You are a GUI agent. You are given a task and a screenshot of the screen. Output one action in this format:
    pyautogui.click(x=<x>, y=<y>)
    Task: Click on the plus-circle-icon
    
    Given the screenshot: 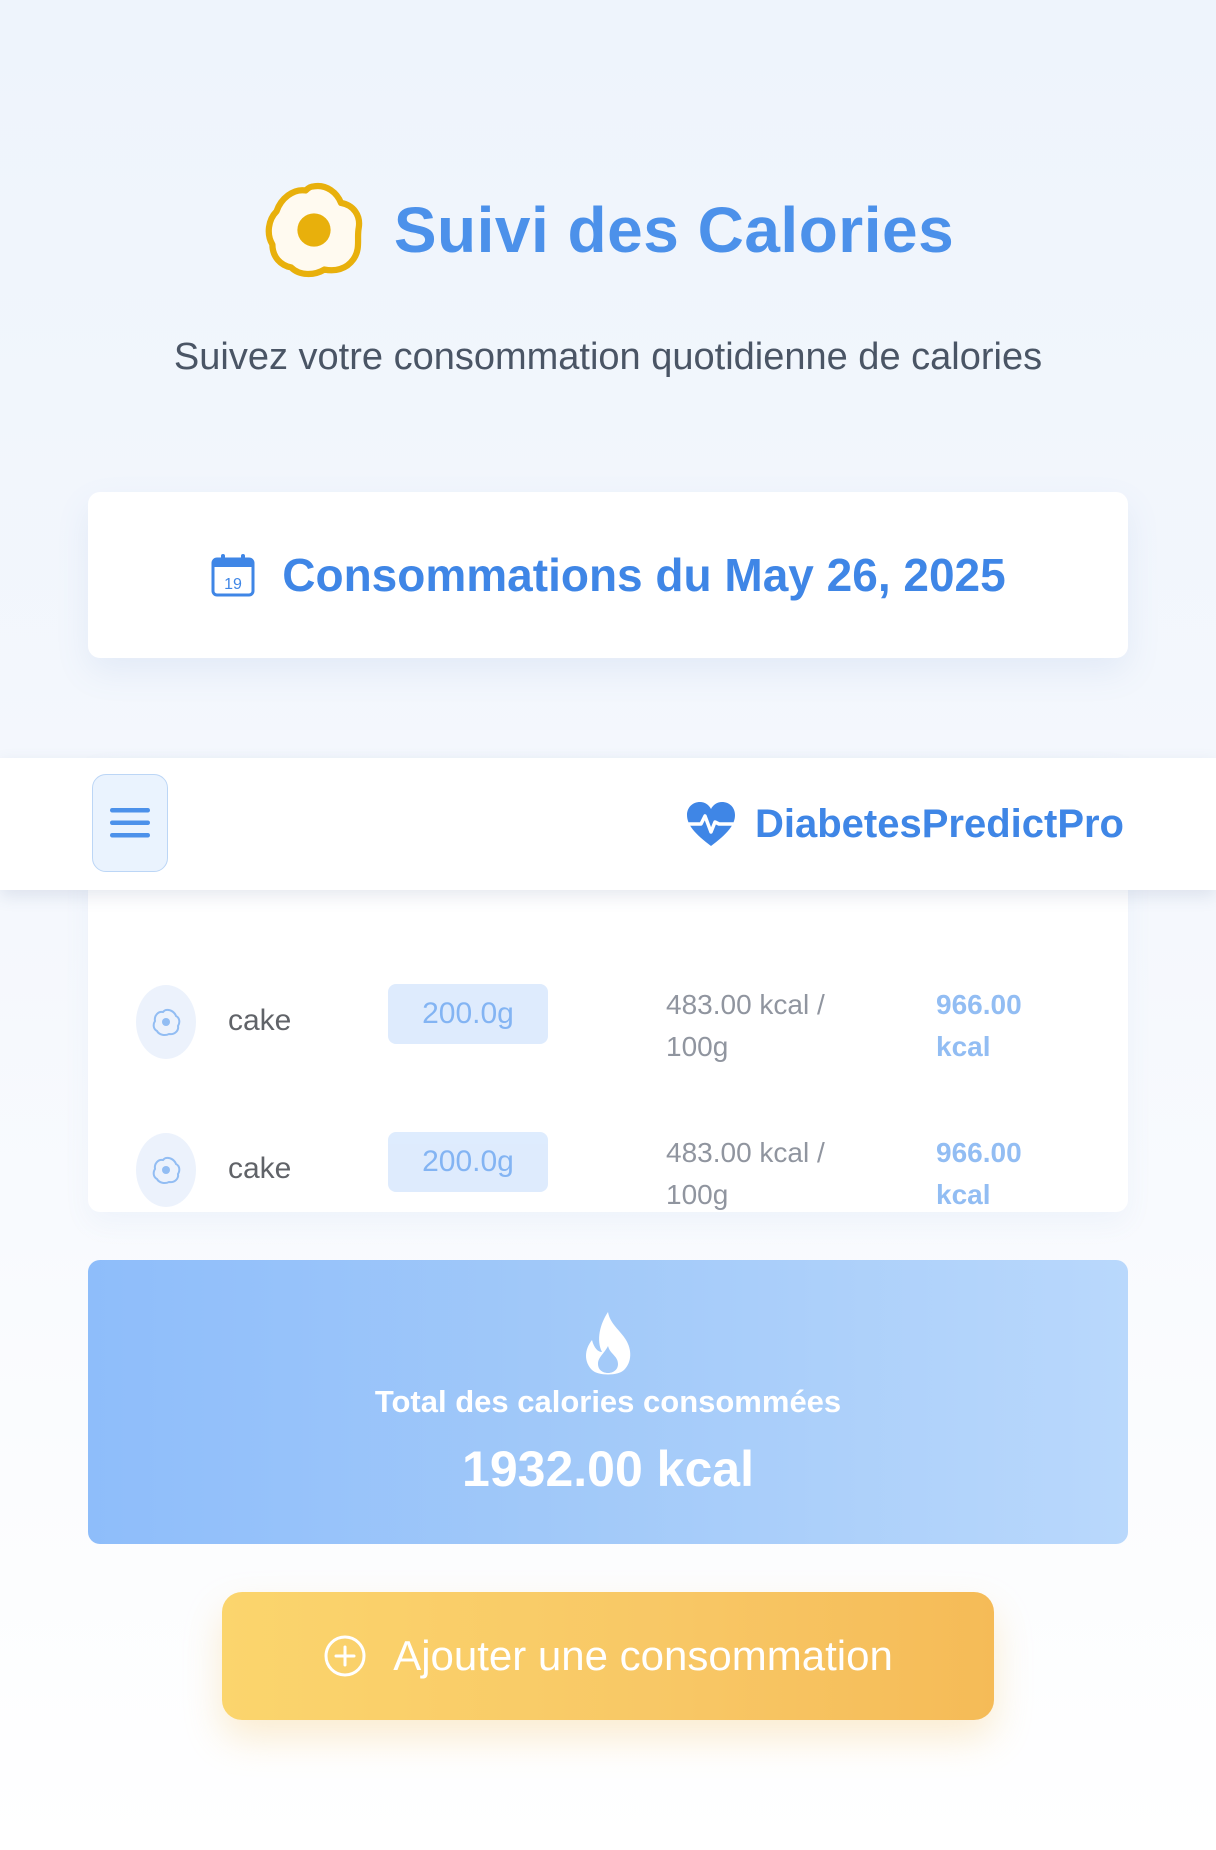 What is the action you would take?
    pyautogui.click(x=345, y=1656)
    